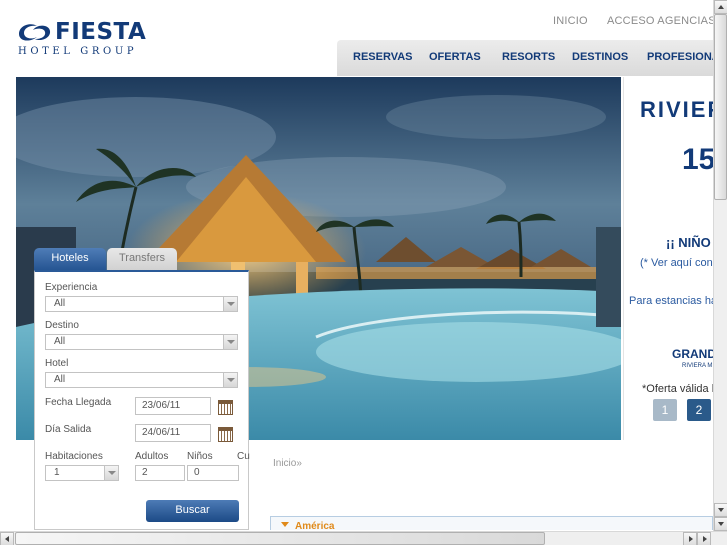 The height and width of the screenshot is (545, 727). I want to click on promo-stays: Para estancias ha, so click(671, 301).